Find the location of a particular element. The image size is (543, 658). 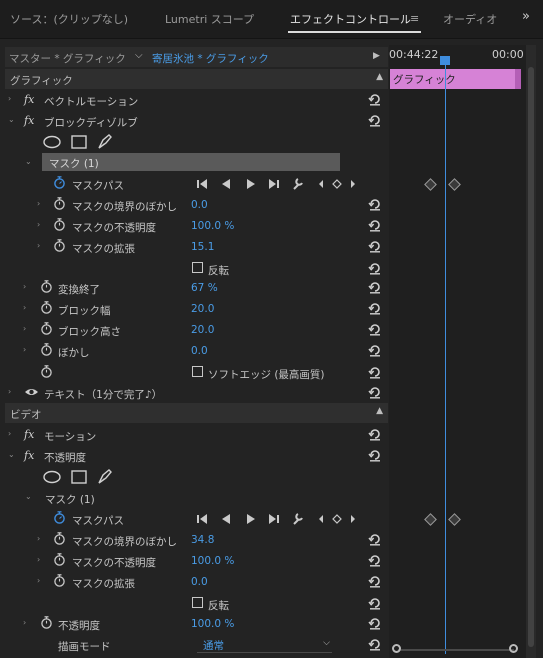

scrollbar-thumb is located at coordinates (531, 357).